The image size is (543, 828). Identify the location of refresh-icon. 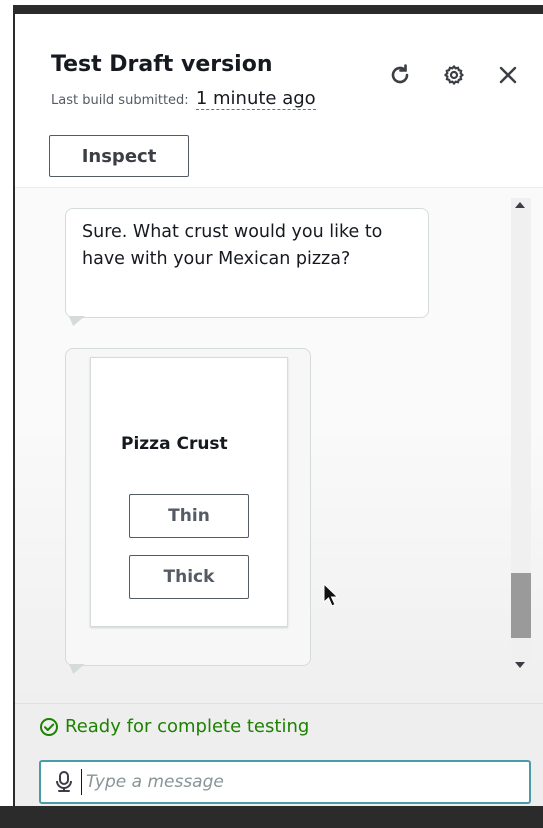
(400, 75).